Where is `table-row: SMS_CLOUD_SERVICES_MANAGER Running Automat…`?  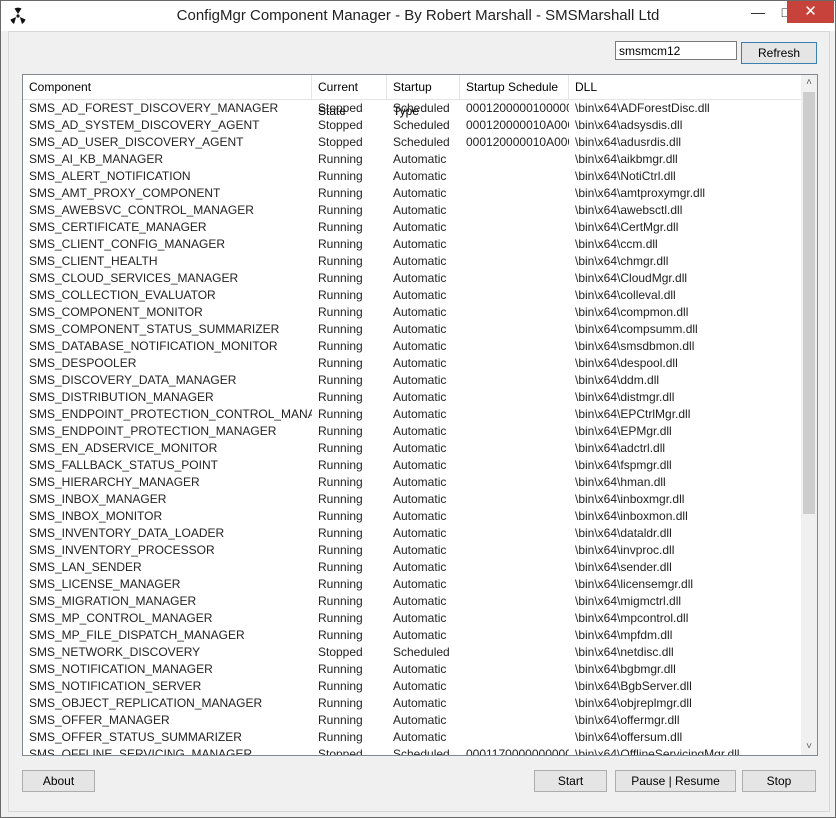 table-row: SMS_CLOUD_SERVICES_MANAGER Running Automat… is located at coordinates (412, 278).